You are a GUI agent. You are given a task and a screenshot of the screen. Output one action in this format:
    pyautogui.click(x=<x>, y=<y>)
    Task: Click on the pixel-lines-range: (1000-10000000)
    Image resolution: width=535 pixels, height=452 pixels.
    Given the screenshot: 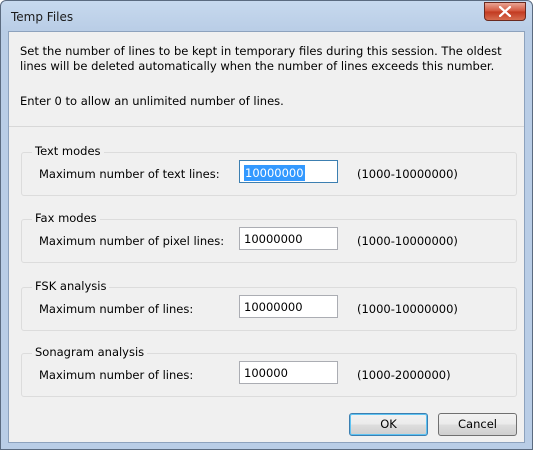 What is the action you would take?
    pyautogui.click(x=407, y=241)
    